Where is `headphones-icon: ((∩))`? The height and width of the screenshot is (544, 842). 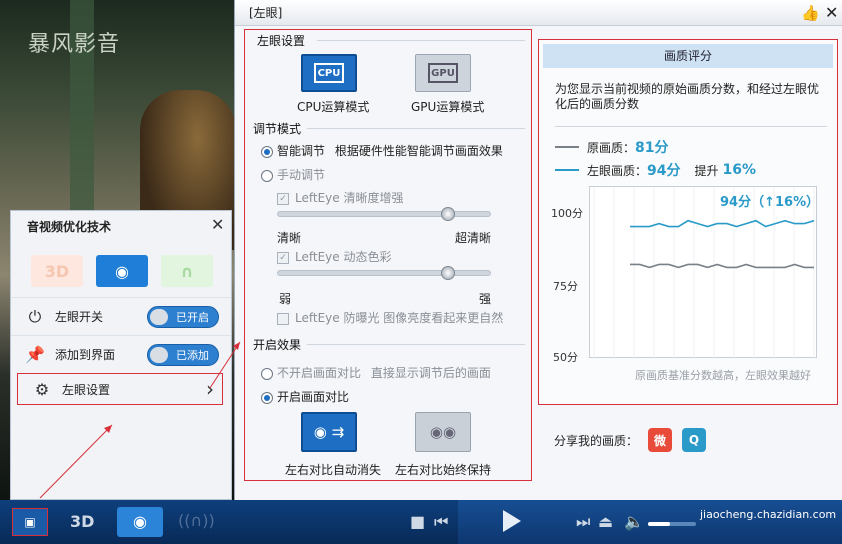
headphones-icon: ((∩)) is located at coordinates (196, 520).